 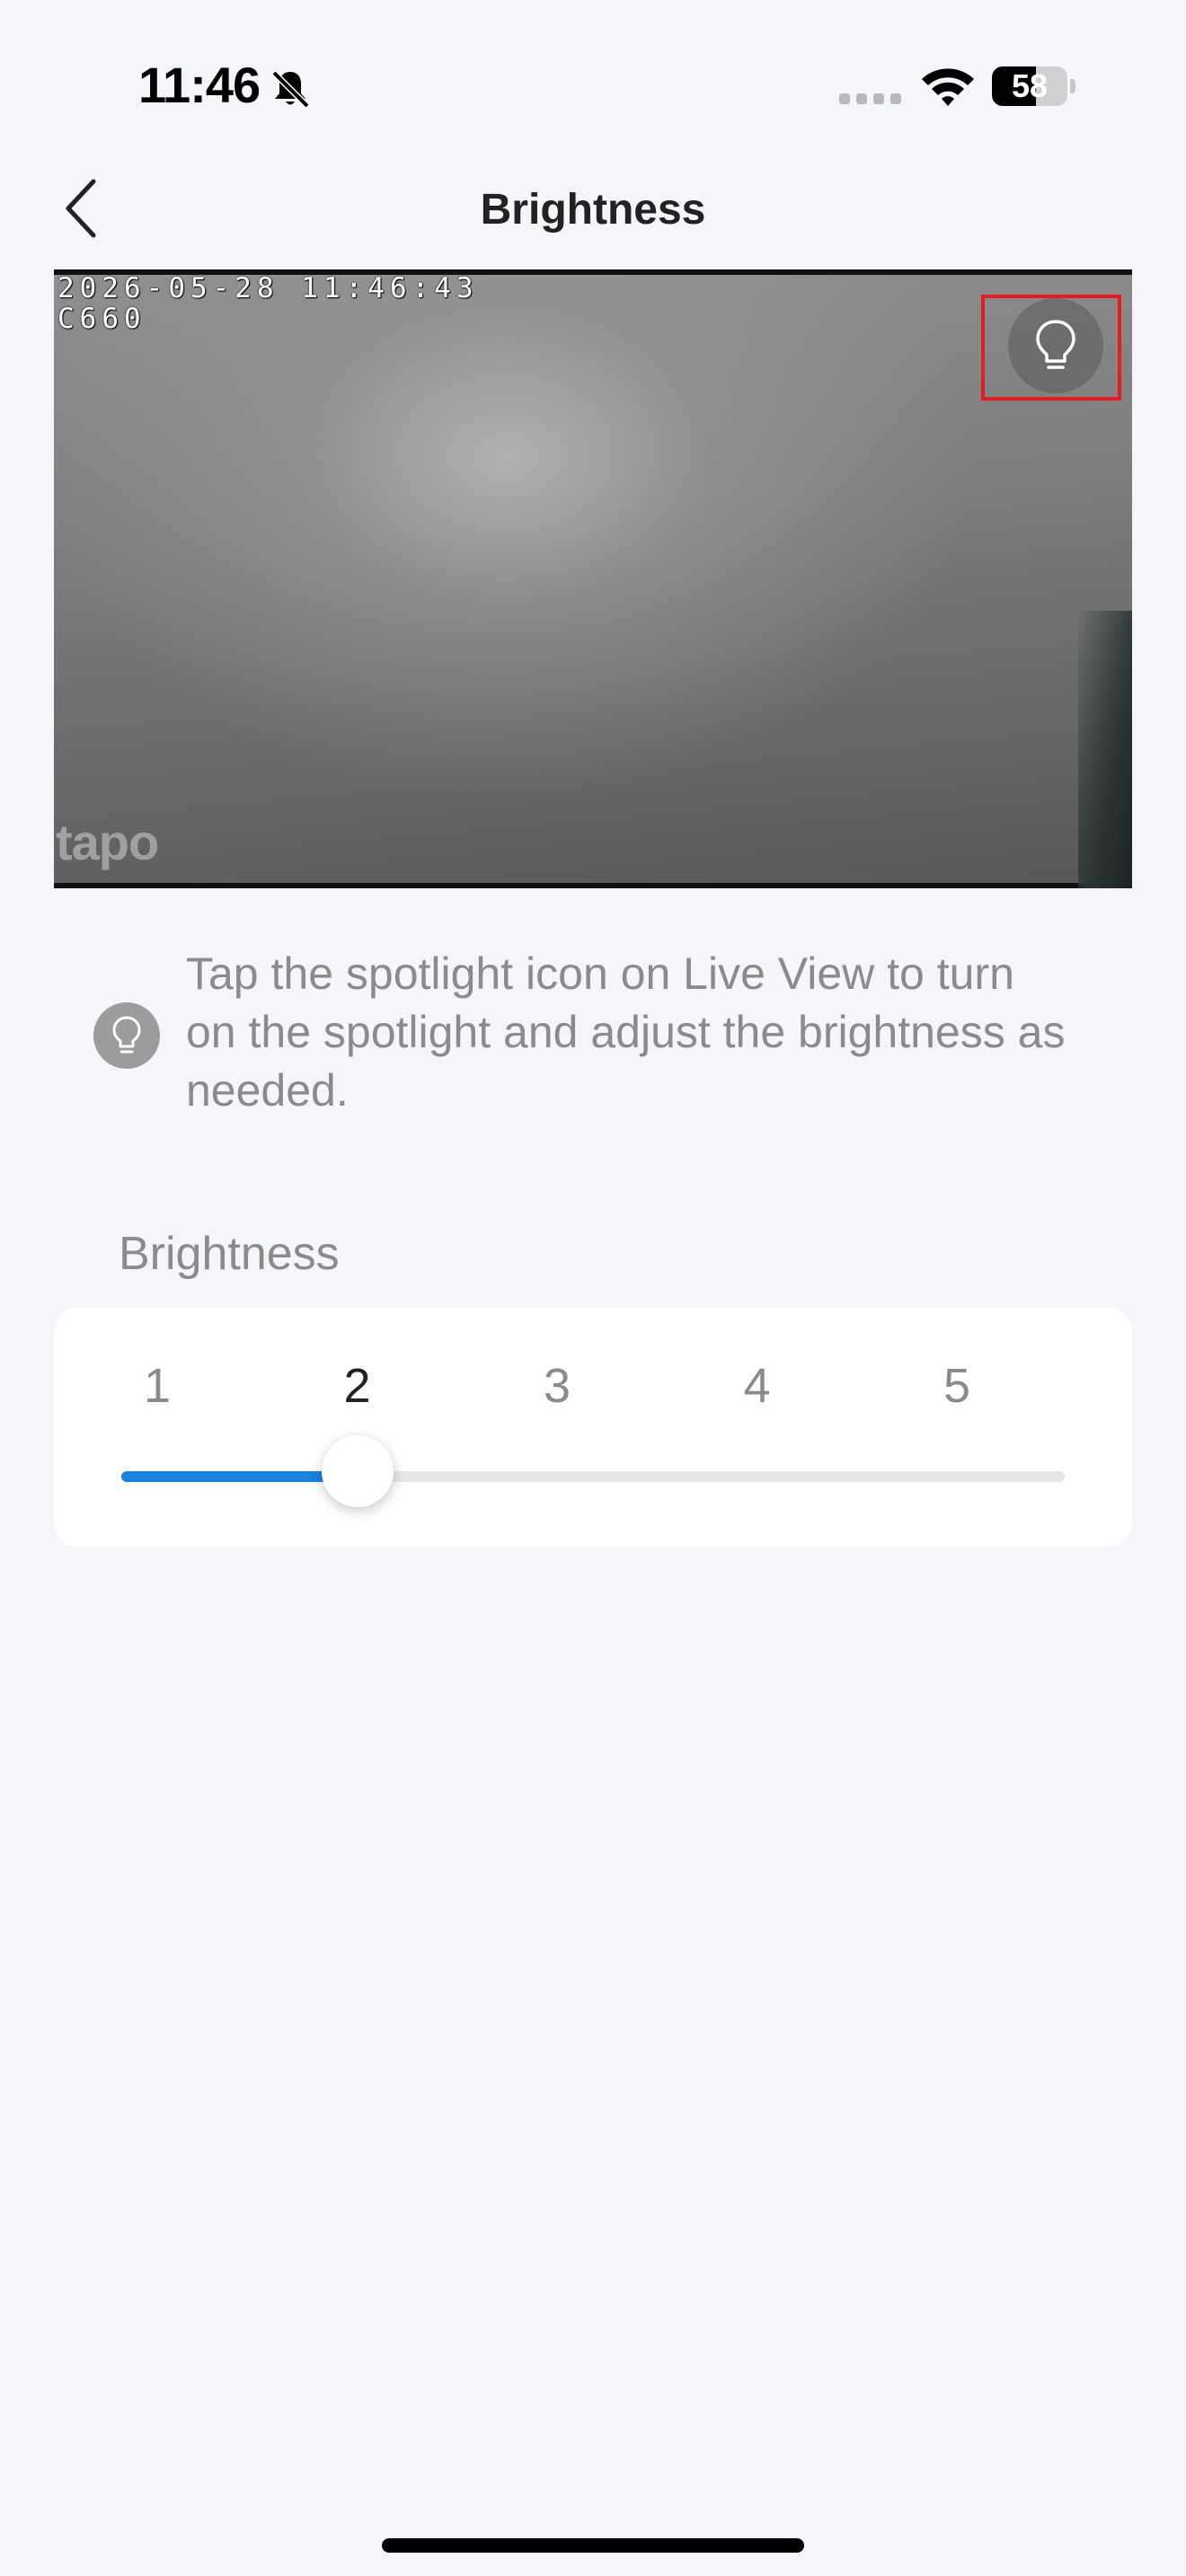 I want to click on level-label-3: 3, so click(x=557, y=1386).